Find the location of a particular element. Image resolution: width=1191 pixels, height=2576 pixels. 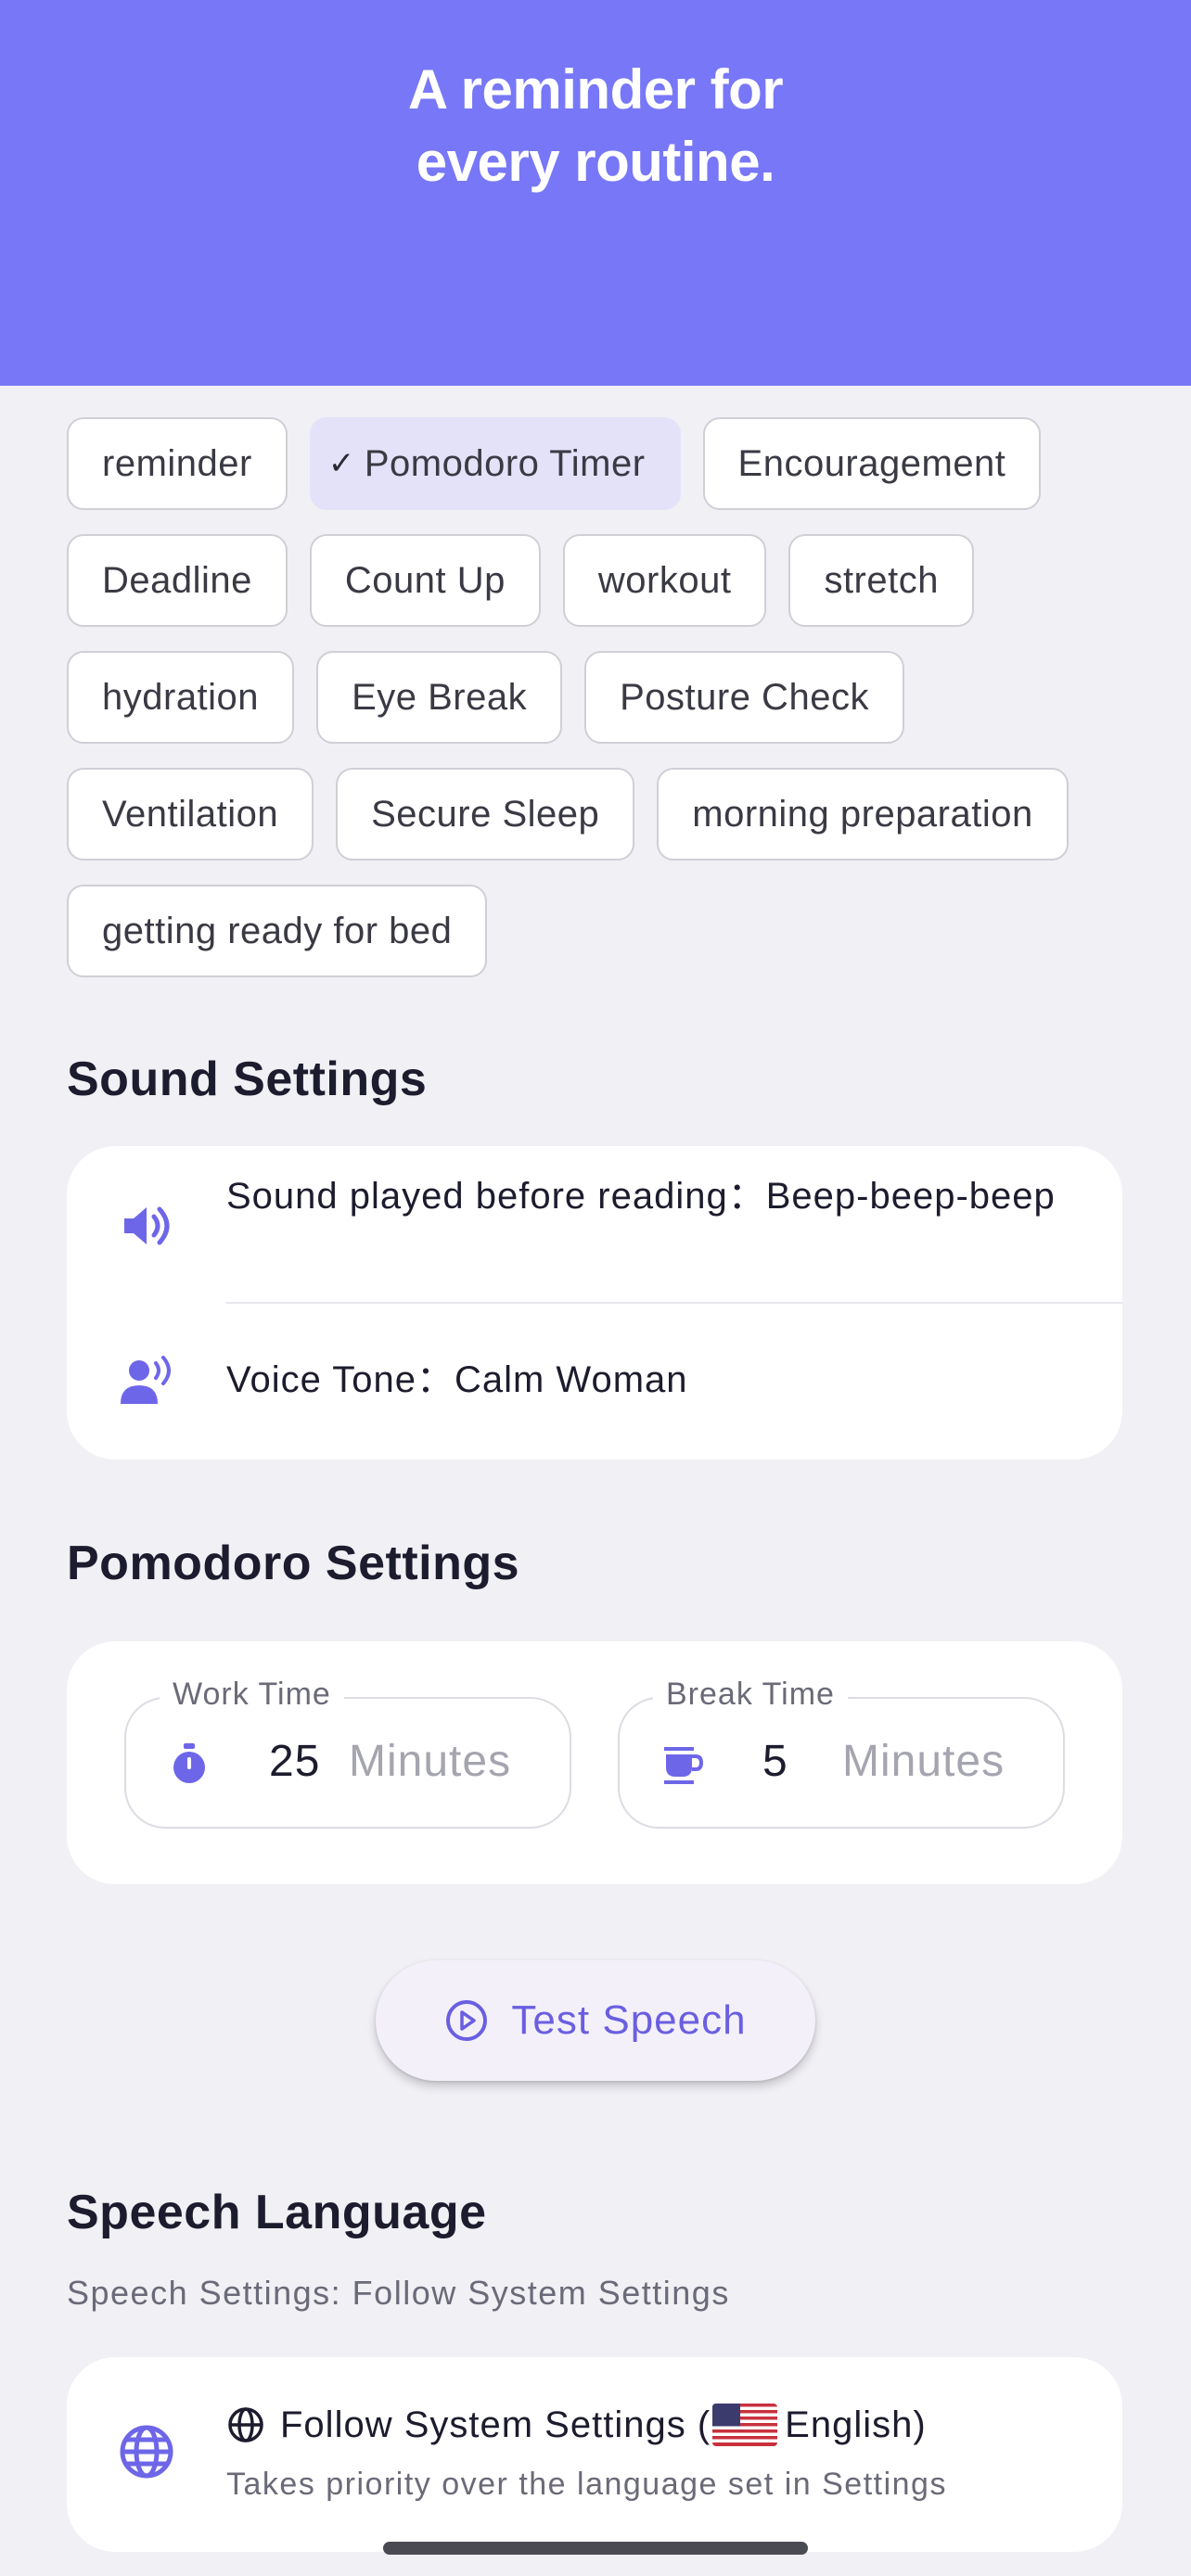

globe-icon is located at coordinates (146, 2452).